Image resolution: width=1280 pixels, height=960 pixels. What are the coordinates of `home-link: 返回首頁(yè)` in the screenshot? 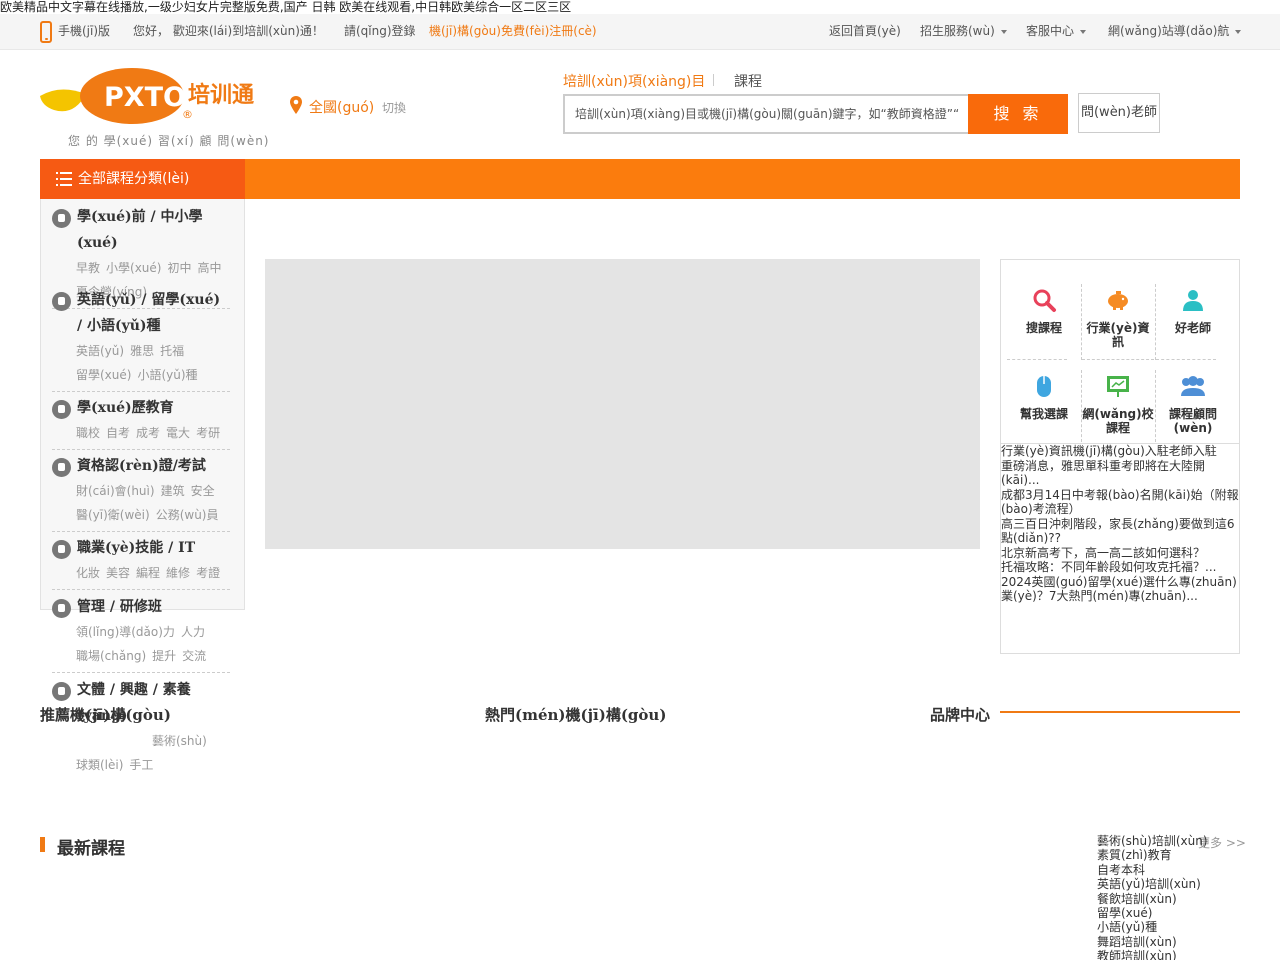 It's located at (865, 31).